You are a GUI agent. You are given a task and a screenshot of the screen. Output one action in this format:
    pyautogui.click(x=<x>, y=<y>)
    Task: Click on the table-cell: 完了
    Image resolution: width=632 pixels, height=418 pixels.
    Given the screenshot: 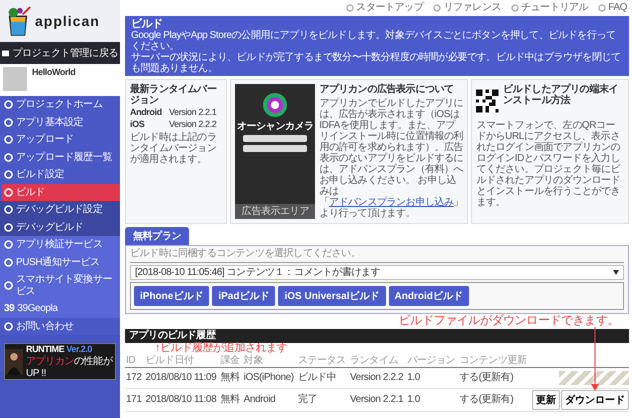 What is the action you would take?
    pyautogui.click(x=308, y=400)
    